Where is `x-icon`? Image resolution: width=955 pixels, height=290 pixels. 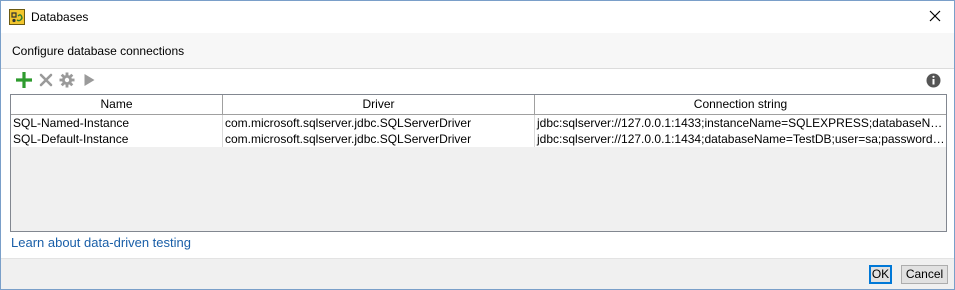
x-icon is located at coordinates (46, 80).